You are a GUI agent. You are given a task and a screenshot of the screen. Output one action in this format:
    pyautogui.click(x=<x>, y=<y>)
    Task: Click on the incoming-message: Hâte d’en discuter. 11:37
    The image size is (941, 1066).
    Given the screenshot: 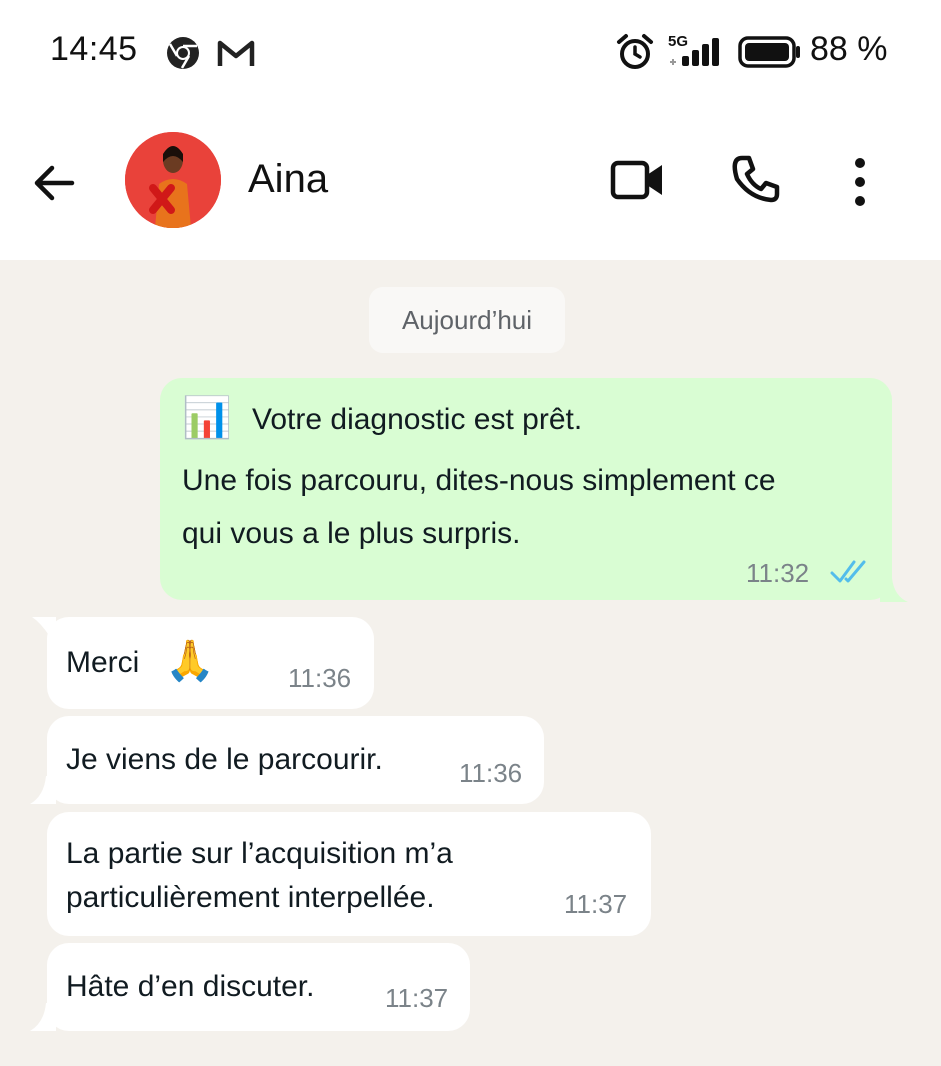 What is the action you would take?
    pyautogui.click(x=258, y=987)
    